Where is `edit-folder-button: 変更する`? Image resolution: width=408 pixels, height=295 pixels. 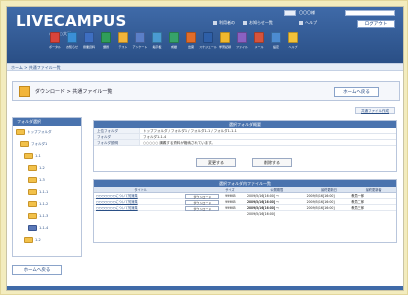
edit-folder-button: 変更する is located at coordinates (216, 162).